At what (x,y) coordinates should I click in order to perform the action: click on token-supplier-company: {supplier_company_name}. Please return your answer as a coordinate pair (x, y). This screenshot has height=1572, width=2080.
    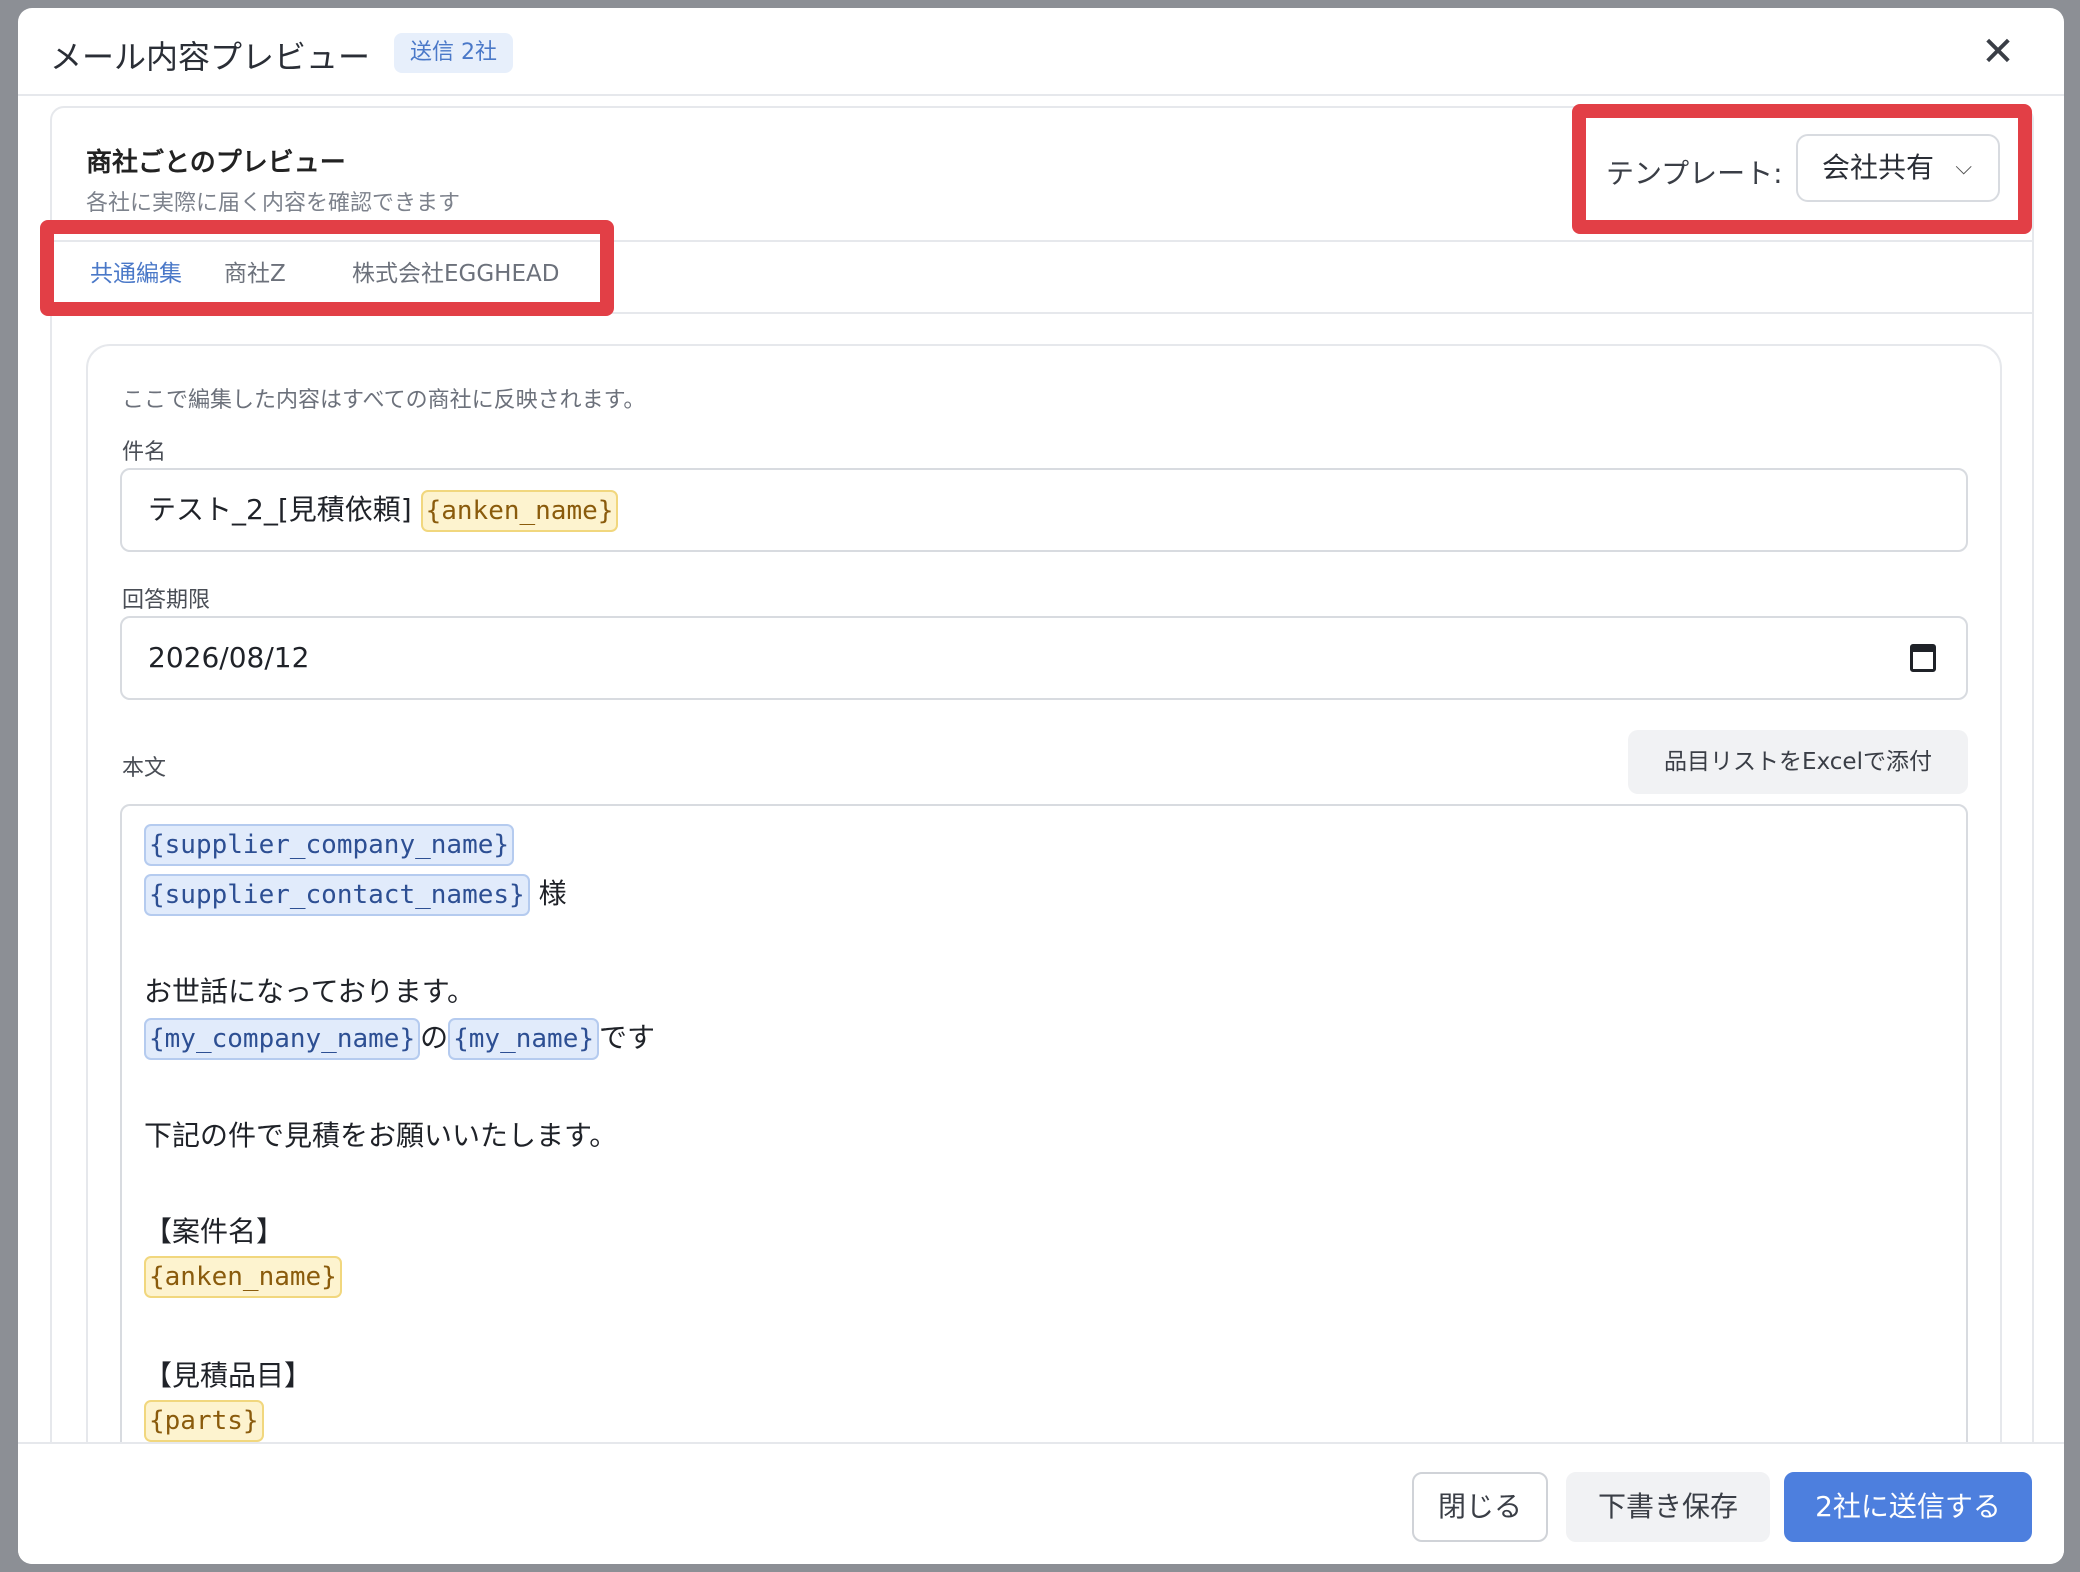
    Looking at the image, I should click on (329, 845).